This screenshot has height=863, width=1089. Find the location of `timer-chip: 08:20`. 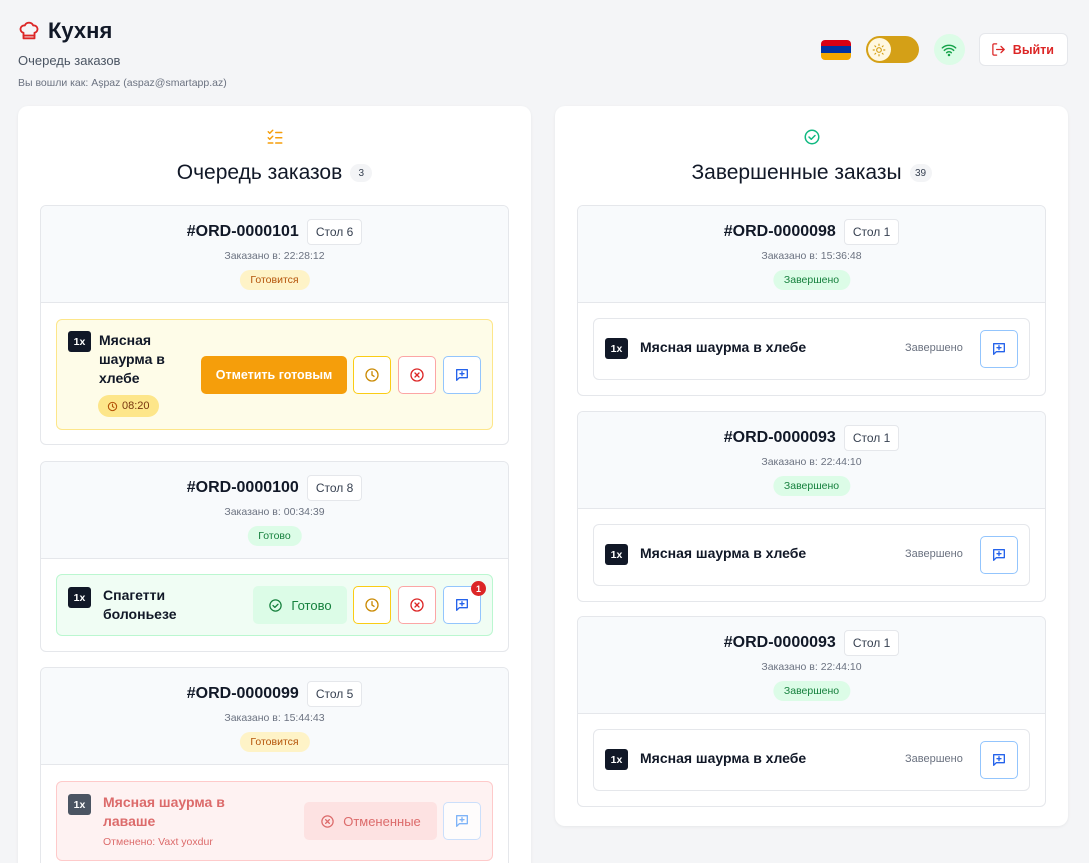

timer-chip: 08:20 is located at coordinates (128, 406).